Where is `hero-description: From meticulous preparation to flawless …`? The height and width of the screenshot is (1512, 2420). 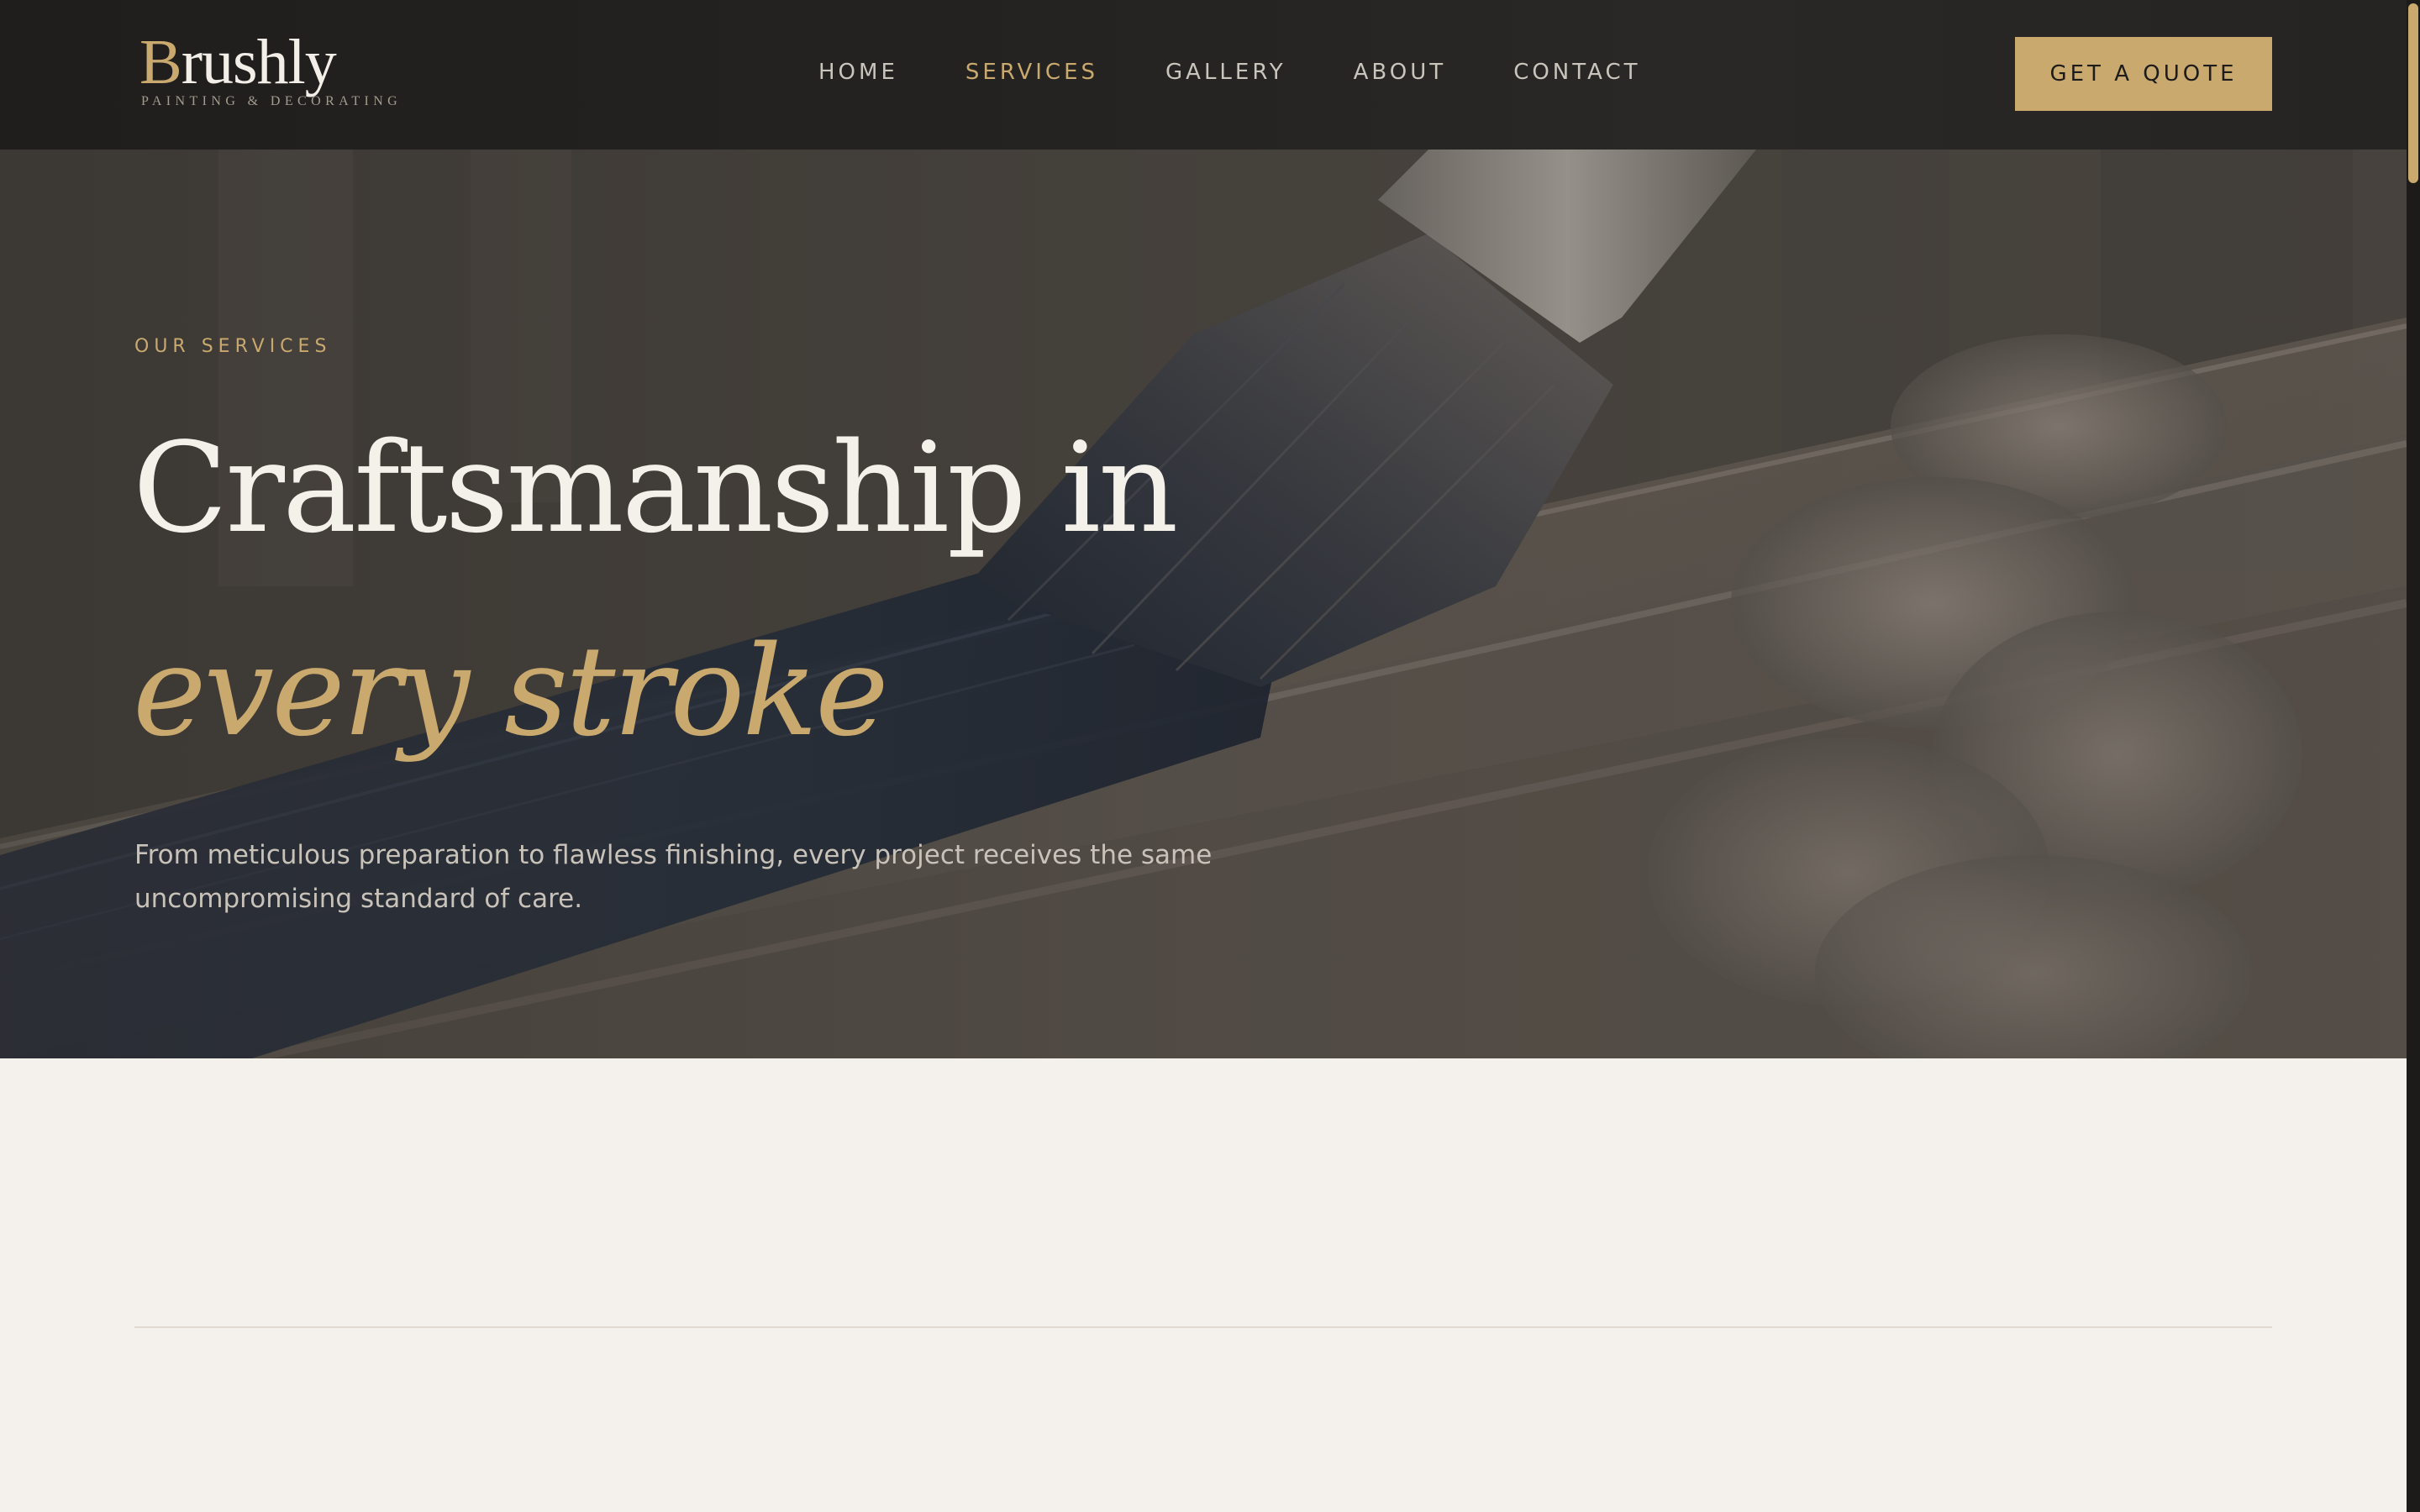
hero-description: From meticulous preparation to flawless … is located at coordinates (673, 877).